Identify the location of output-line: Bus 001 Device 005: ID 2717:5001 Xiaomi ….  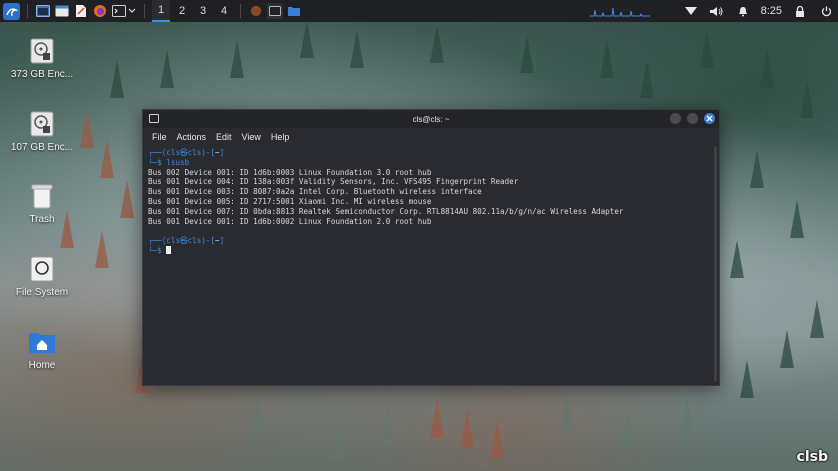
(290, 201).